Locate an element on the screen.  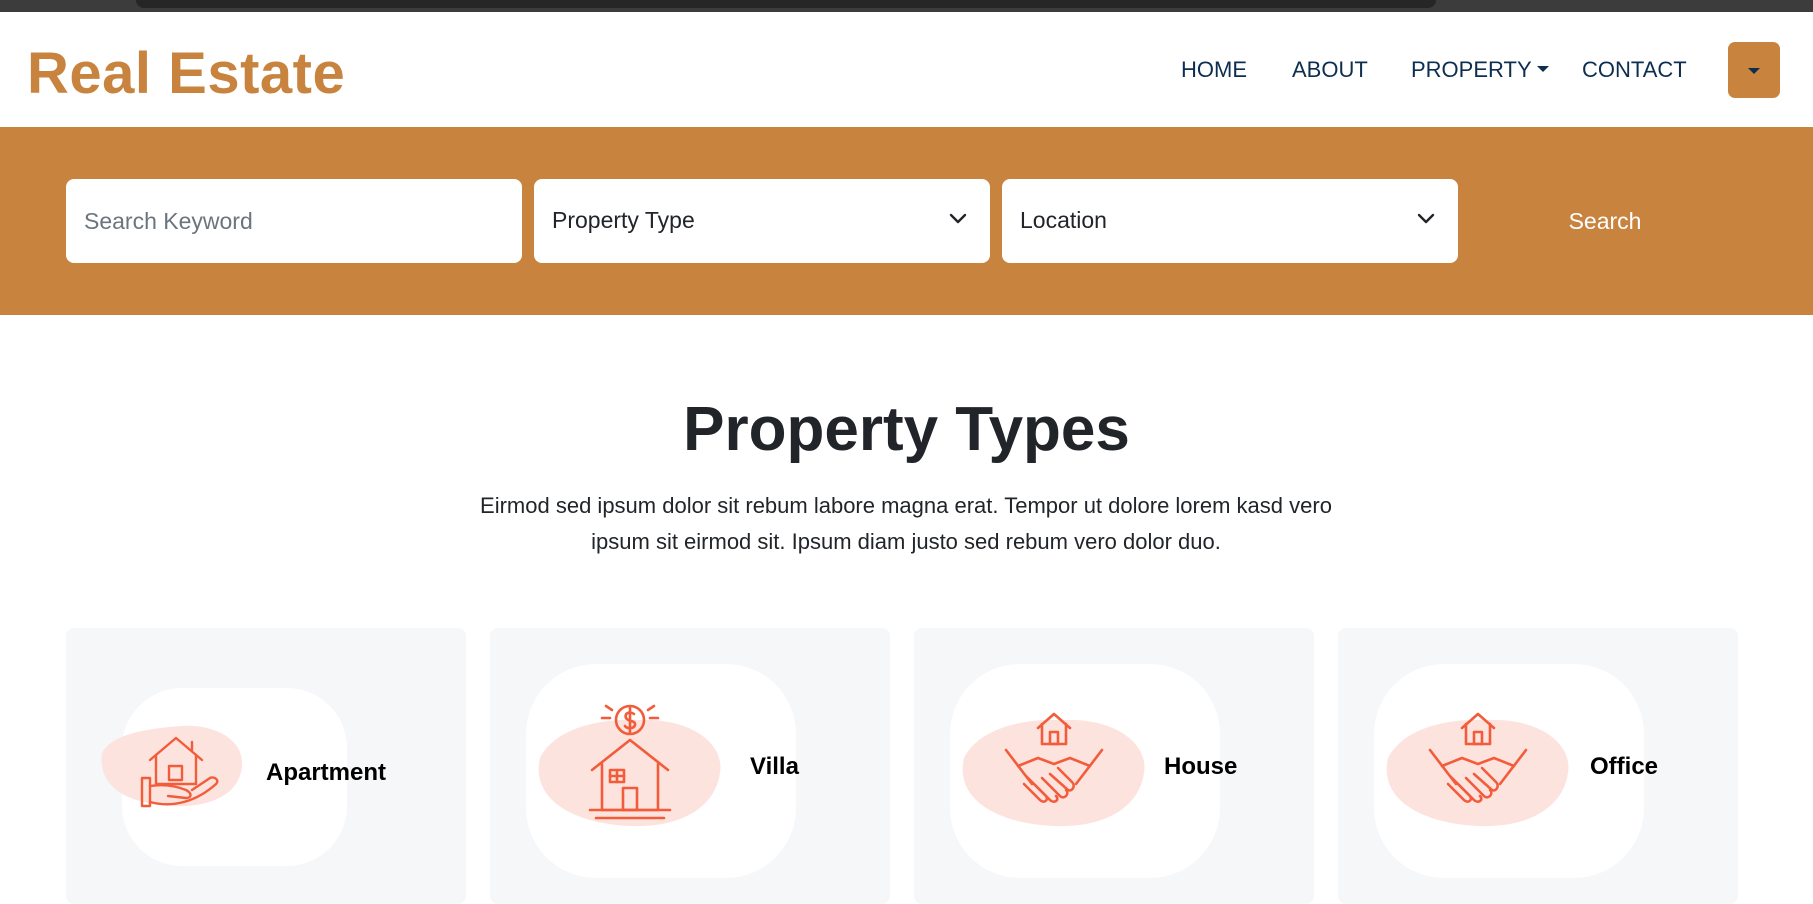
nav-dropdown-toggle-button is located at coordinates (1754, 70).